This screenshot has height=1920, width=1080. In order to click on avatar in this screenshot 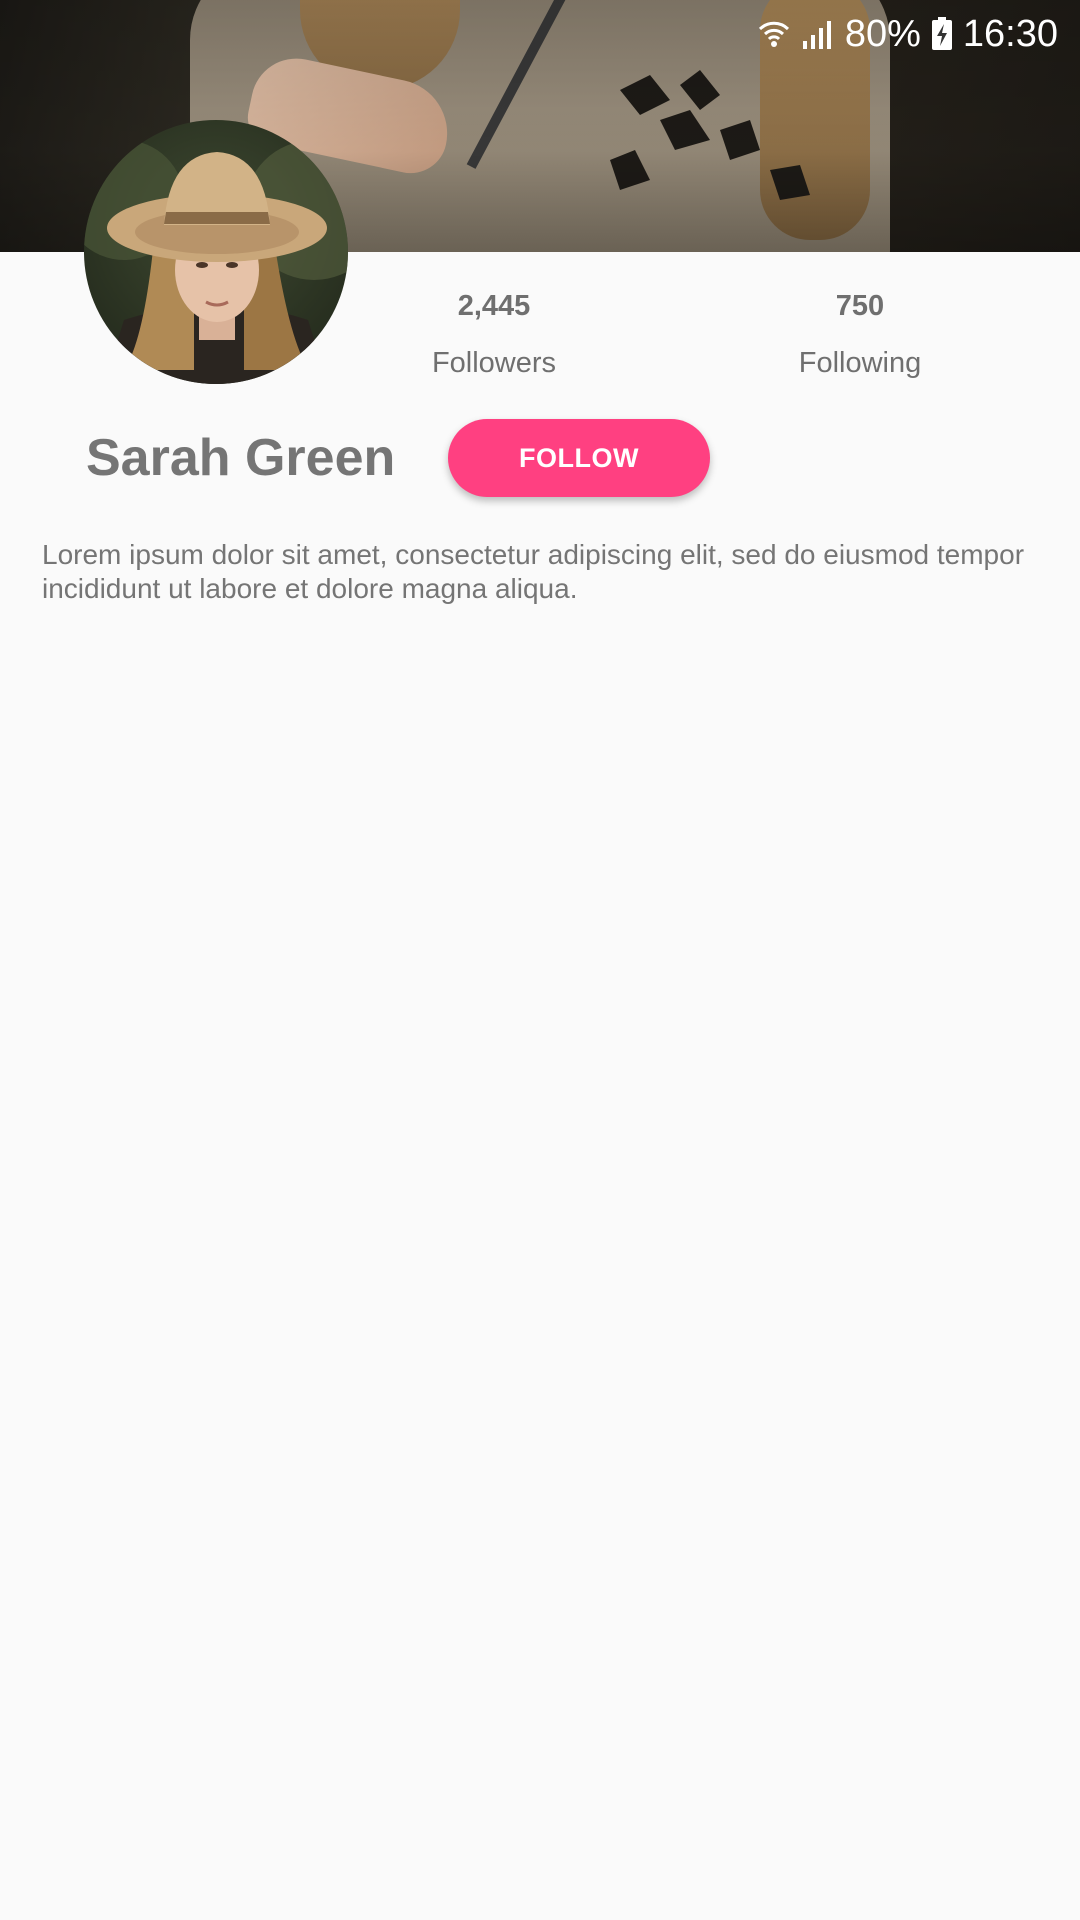, I will do `click(216, 252)`.